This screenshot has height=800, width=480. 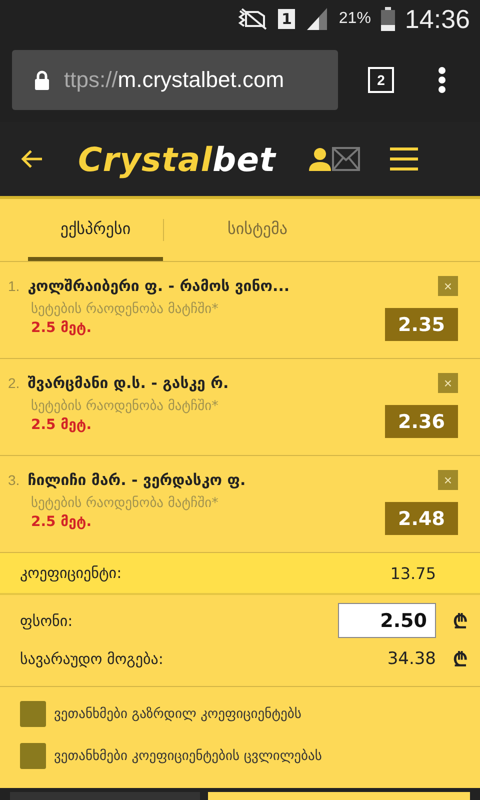 I want to click on total-odds-value: 13.75, so click(x=413, y=573).